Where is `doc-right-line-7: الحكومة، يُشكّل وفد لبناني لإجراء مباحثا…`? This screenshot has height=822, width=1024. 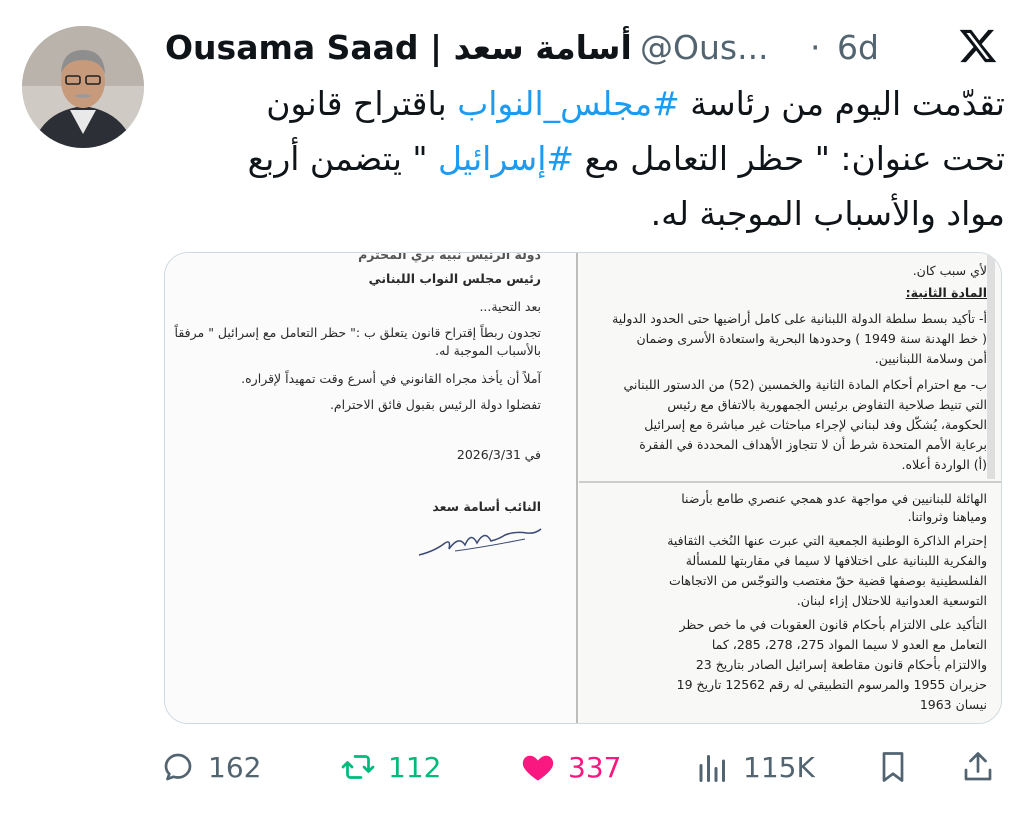
doc-right-line-7: الحكومة، يُشكّل وفد لبناني لإجراء مباحثا… is located at coordinates (815, 424).